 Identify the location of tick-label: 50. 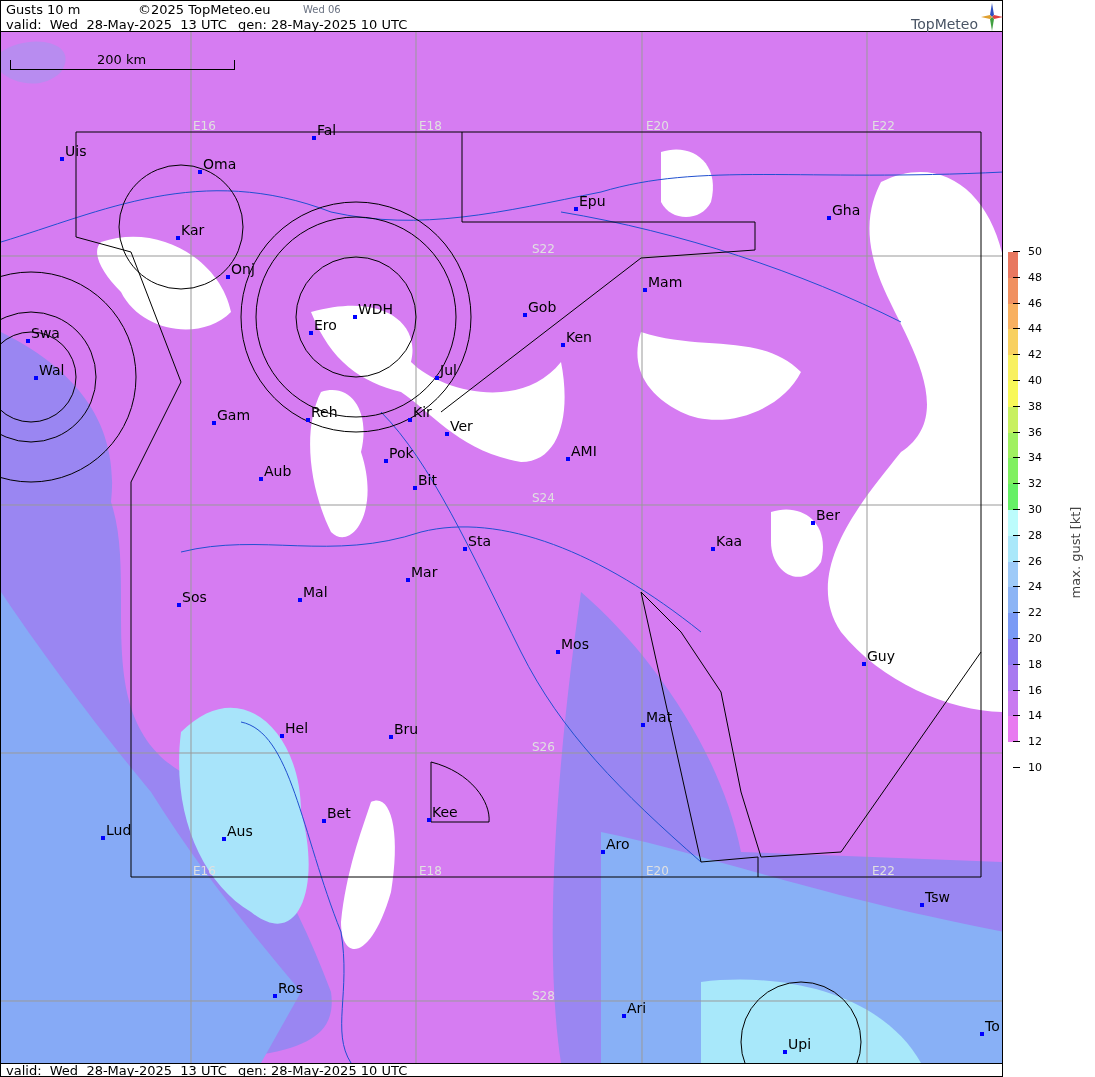
(1035, 251).